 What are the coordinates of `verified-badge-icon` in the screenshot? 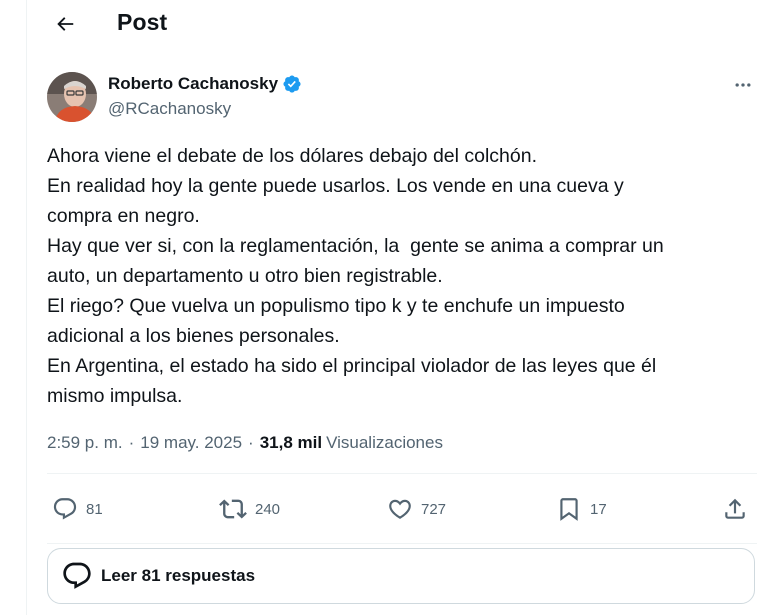 It's located at (292, 84).